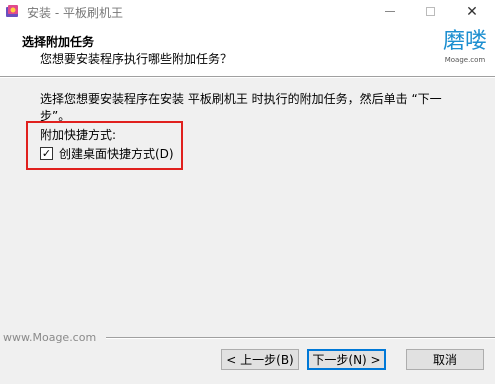  I want to click on moage-logo: 磨喽 Moage.com, so click(465, 48).